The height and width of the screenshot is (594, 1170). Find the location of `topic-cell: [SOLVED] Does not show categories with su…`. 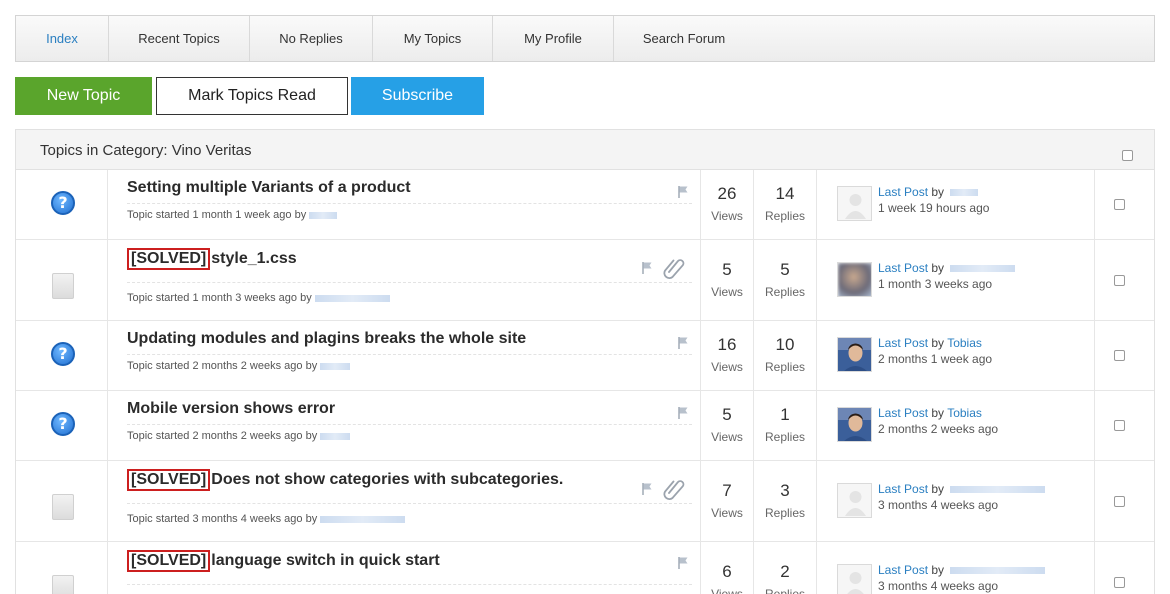

topic-cell: [SOLVED] Does not show categories with su… is located at coordinates (404, 501).